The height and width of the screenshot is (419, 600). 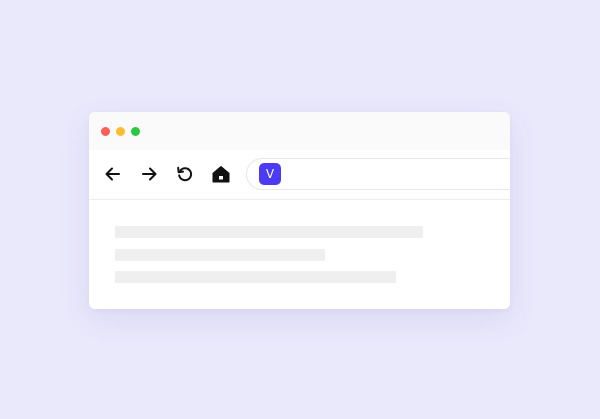 I want to click on arrow-left-icon, so click(x=112, y=174).